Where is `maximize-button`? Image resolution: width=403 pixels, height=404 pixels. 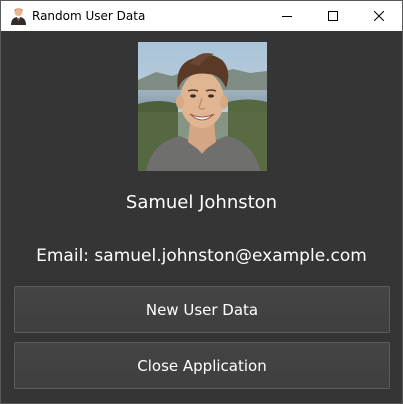 maximize-button is located at coordinates (333, 16).